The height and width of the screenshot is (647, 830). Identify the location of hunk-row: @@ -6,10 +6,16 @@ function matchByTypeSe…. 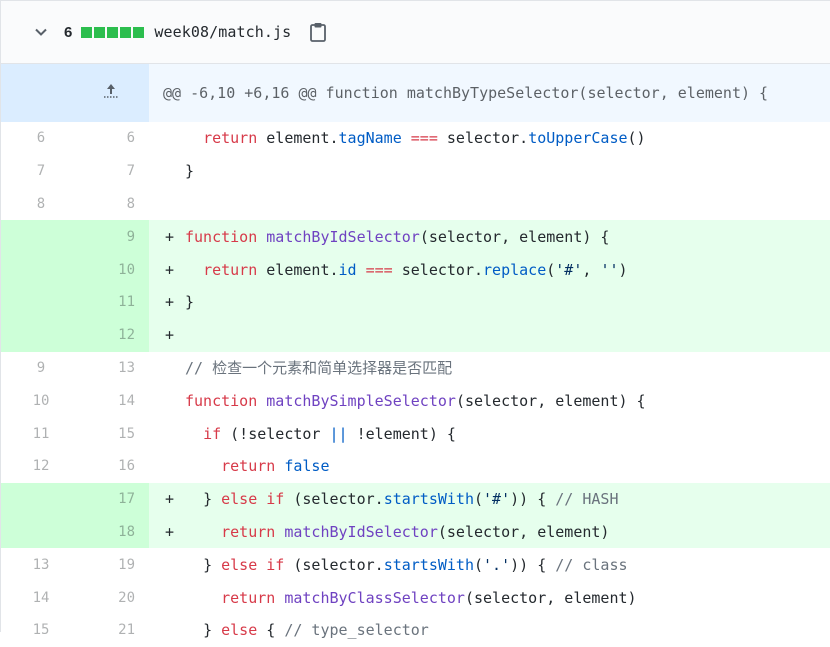
(415, 93).